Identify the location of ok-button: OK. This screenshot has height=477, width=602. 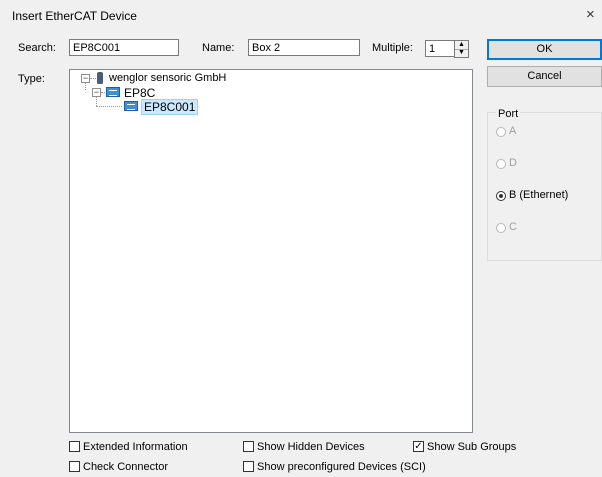
(544, 49).